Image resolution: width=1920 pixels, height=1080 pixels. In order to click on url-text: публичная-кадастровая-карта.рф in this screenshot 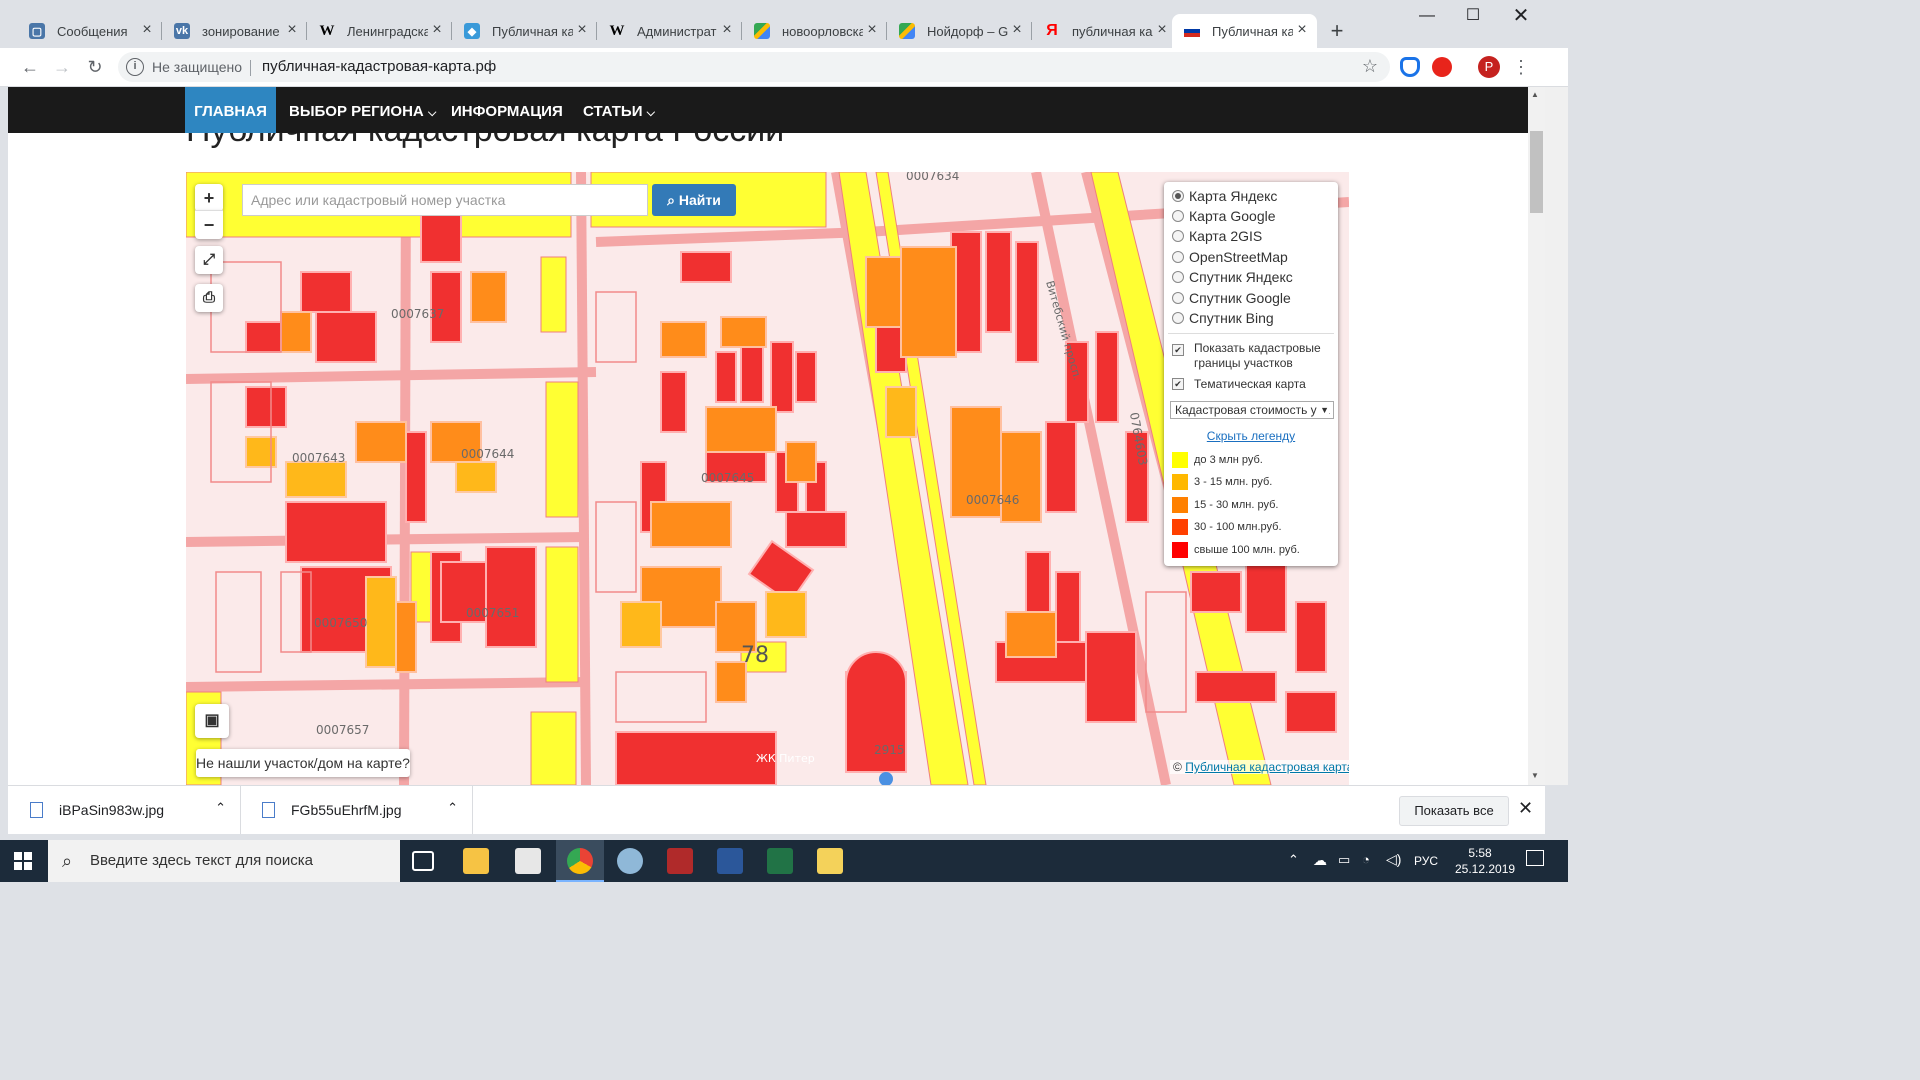, I will do `click(379, 66)`.